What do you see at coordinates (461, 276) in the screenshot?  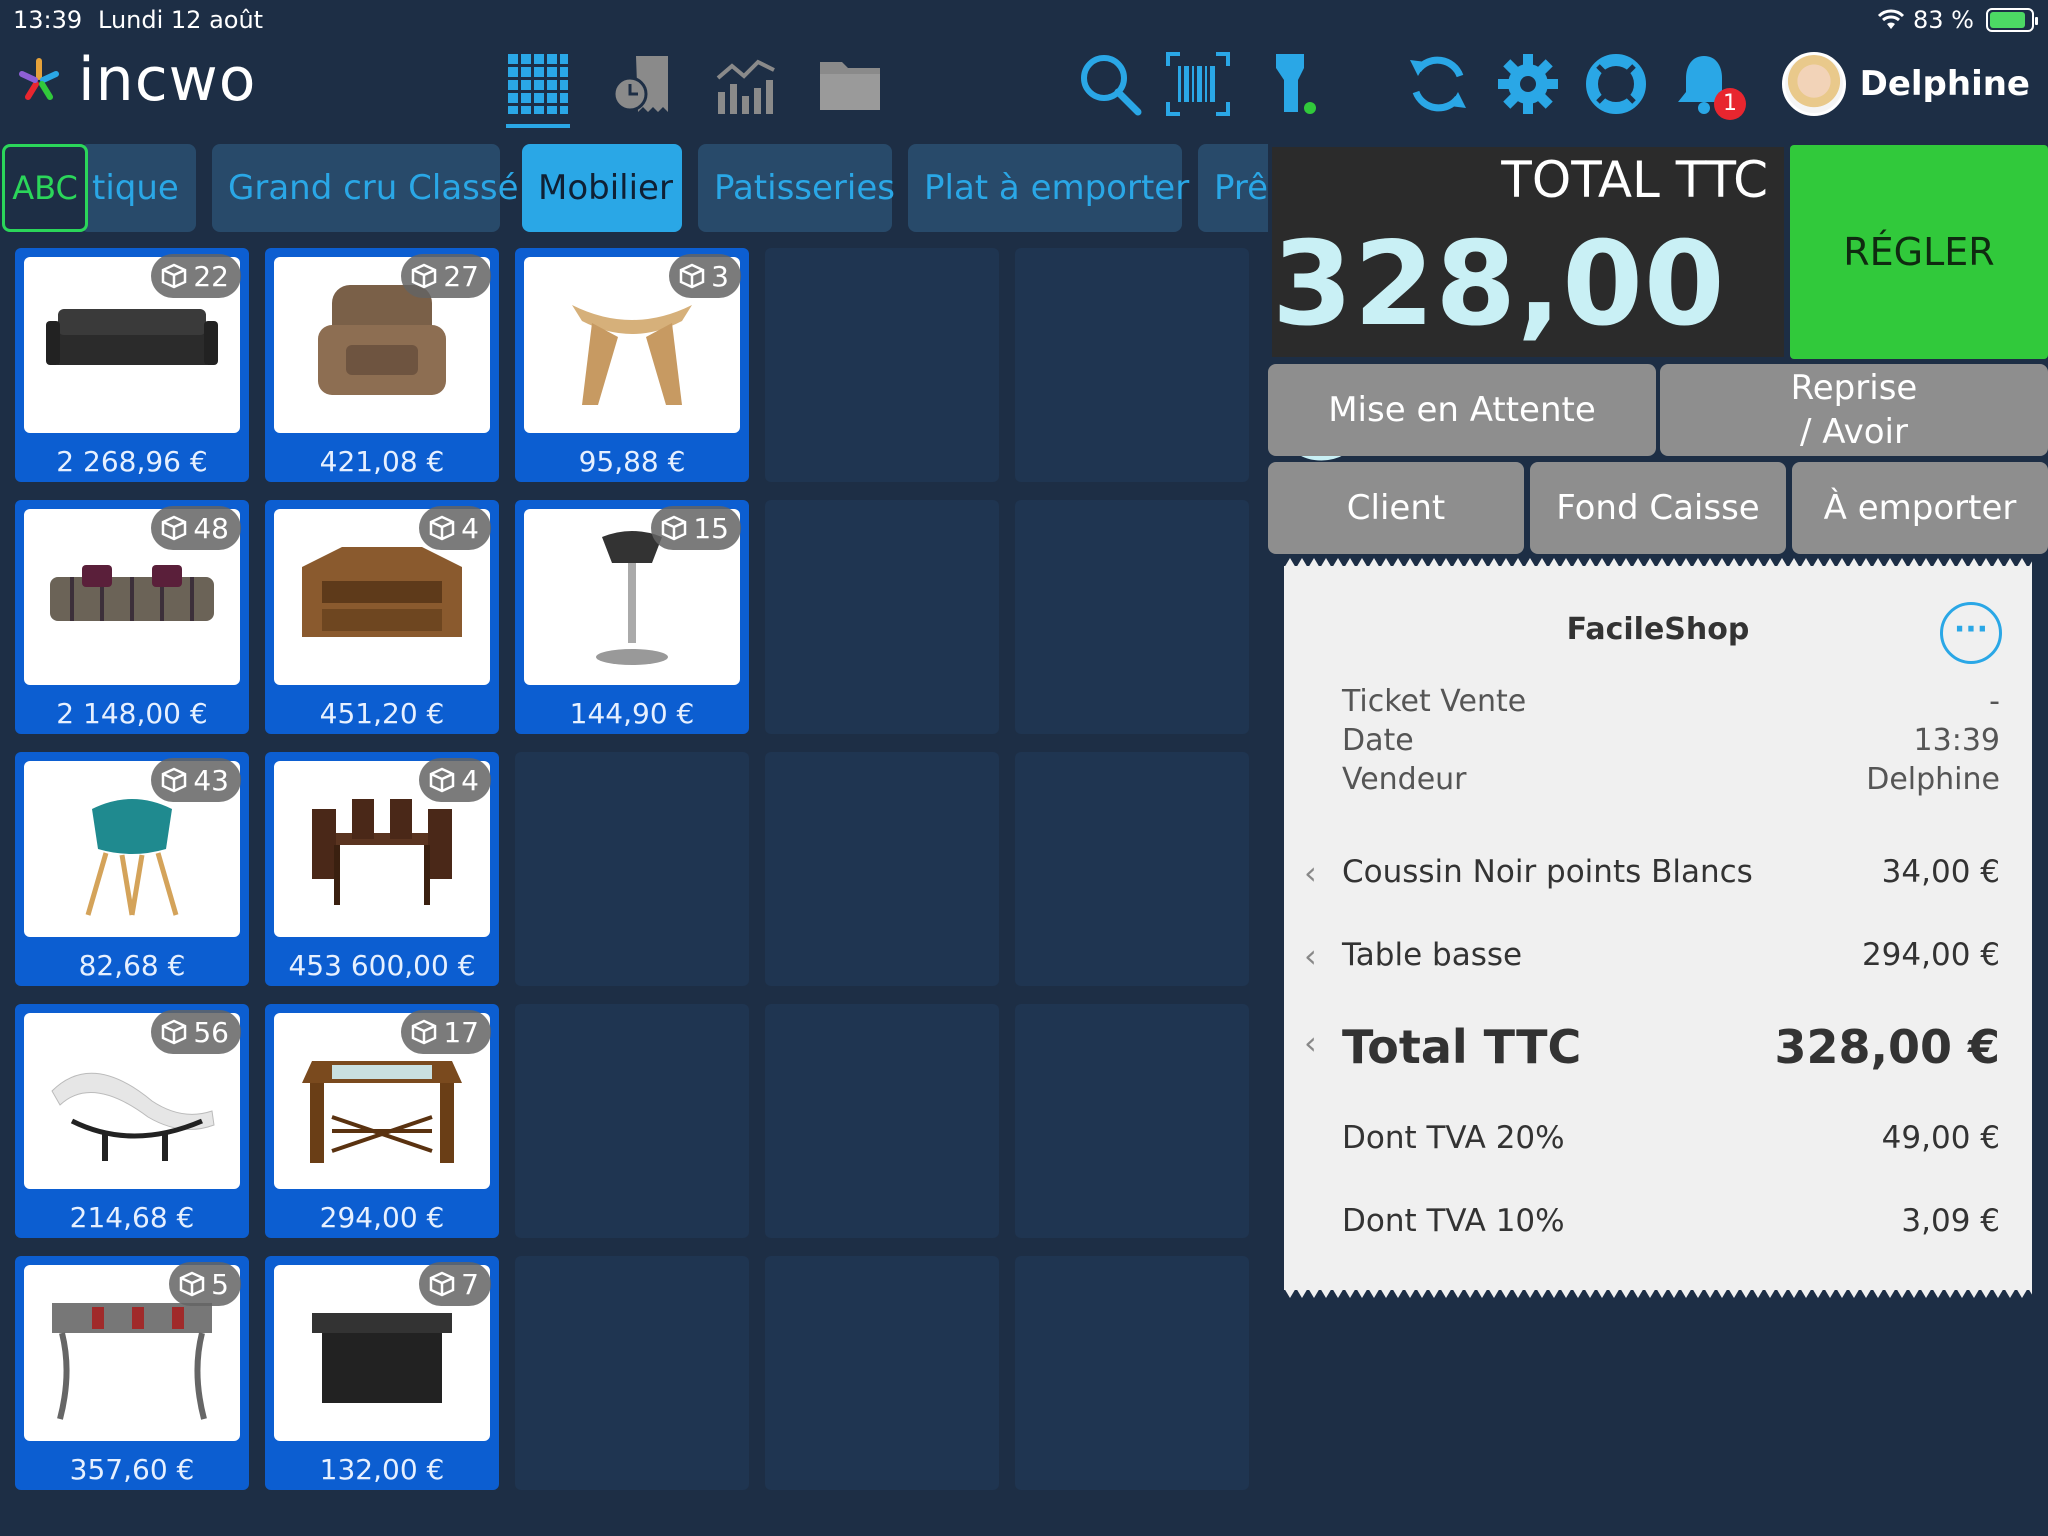 I see `stock-count: 27` at bounding box center [461, 276].